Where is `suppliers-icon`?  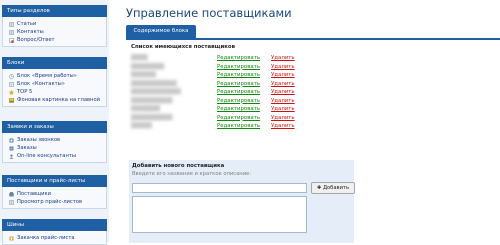 suppliers-icon is located at coordinates (11, 193).